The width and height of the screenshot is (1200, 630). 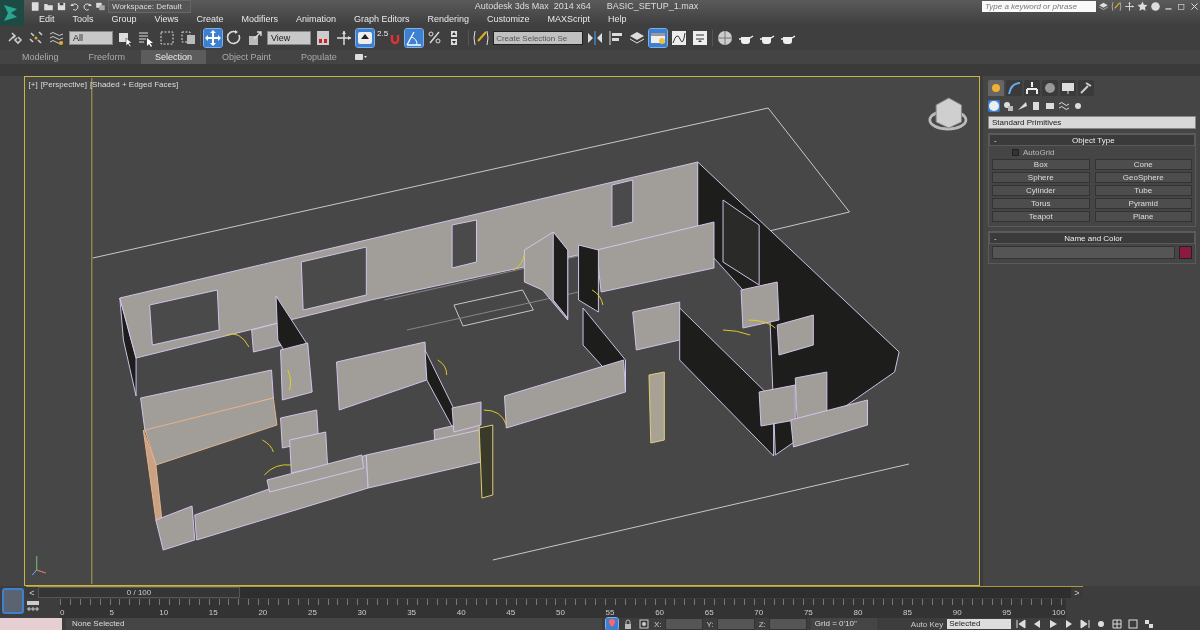 What do you see at coordinates (538, 38) in the screenshot?
I see `named-selection-field: Create Selection Se` at bounding box center [538, 38].